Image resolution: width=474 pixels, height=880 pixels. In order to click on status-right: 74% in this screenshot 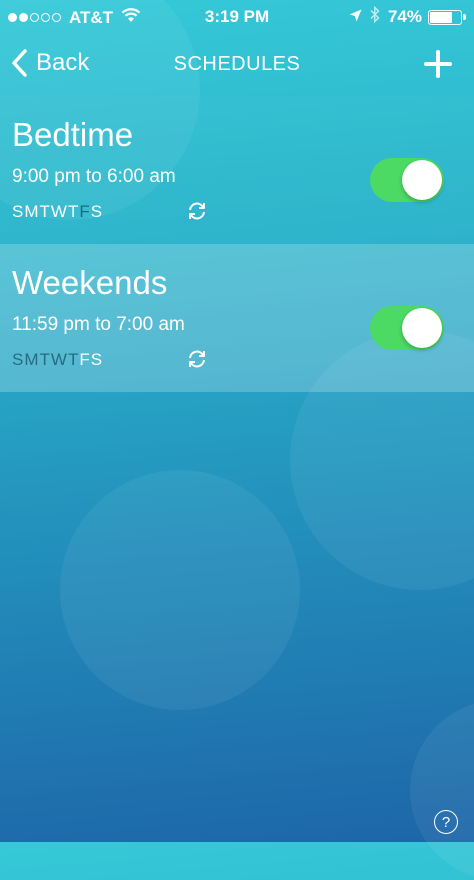, I will do `click(407, 16)`.